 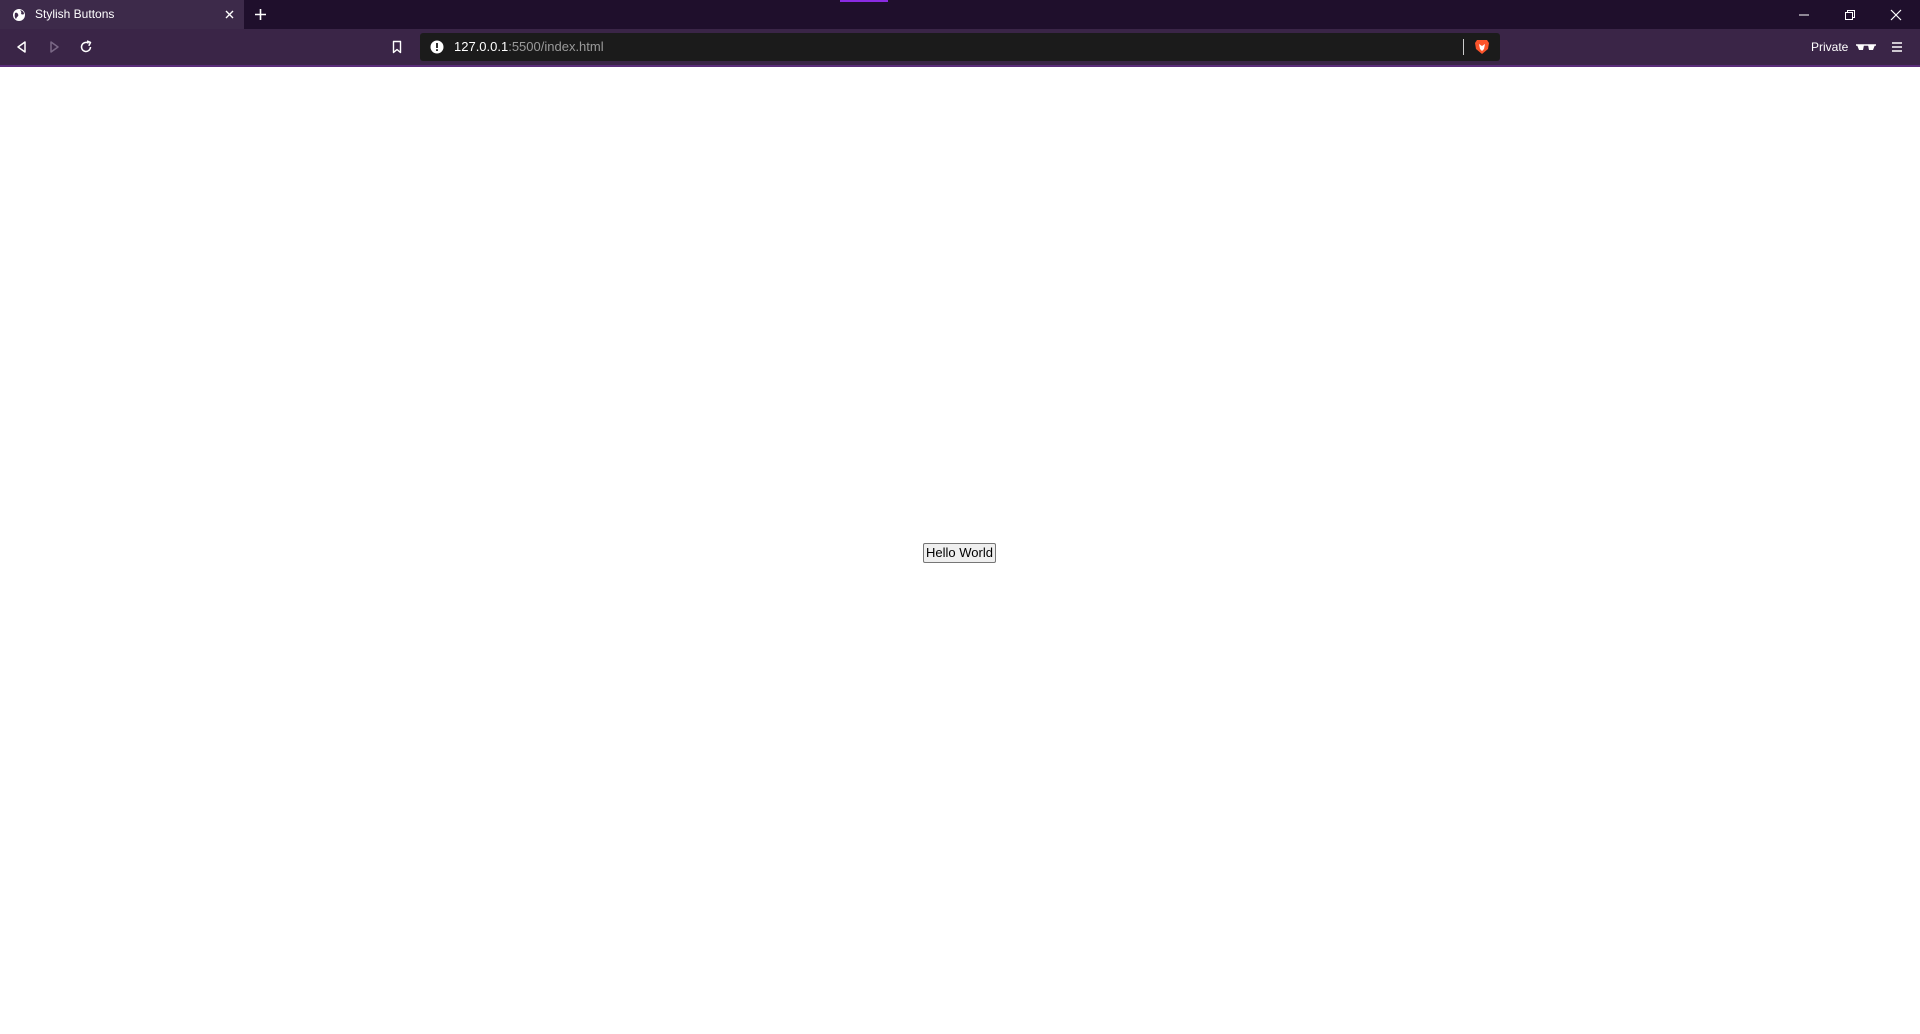 What do you see at coordinates (260, 14) in the screenshot?
I see `new-tab-plus-icon` at bounding box center [260, 14].